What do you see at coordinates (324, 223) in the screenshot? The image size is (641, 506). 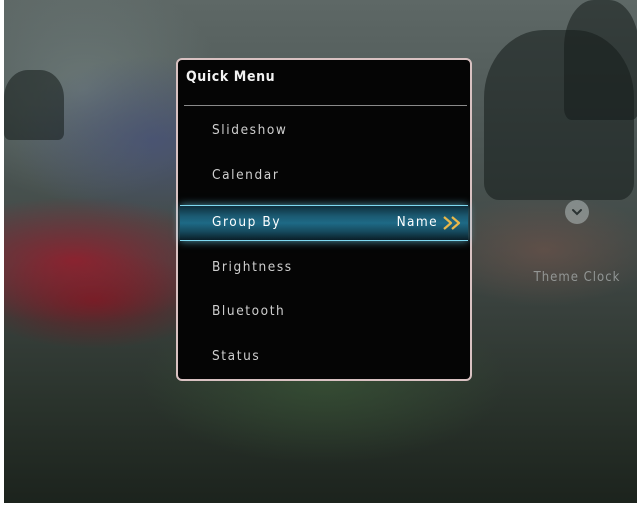 I see `menu-item-group-by: Group By Name` at bounding box center [324, 223].